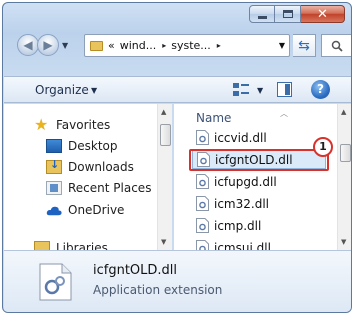 This screenshot has width=354, height=315. Describe the element at coordinates (55, 282) in the screenshot. I see `dll-file-large-icon` at that location.